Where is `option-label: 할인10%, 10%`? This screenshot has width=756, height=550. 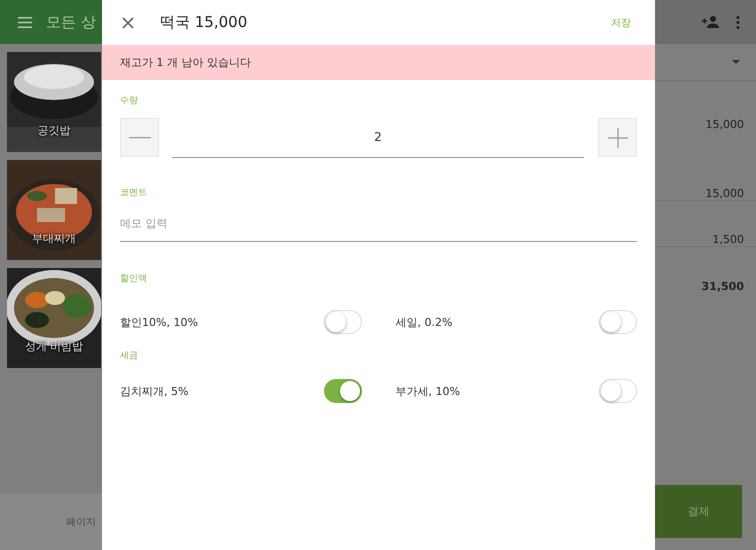
option-label: 할인10%, 10% is located at coordinates (159, 322).